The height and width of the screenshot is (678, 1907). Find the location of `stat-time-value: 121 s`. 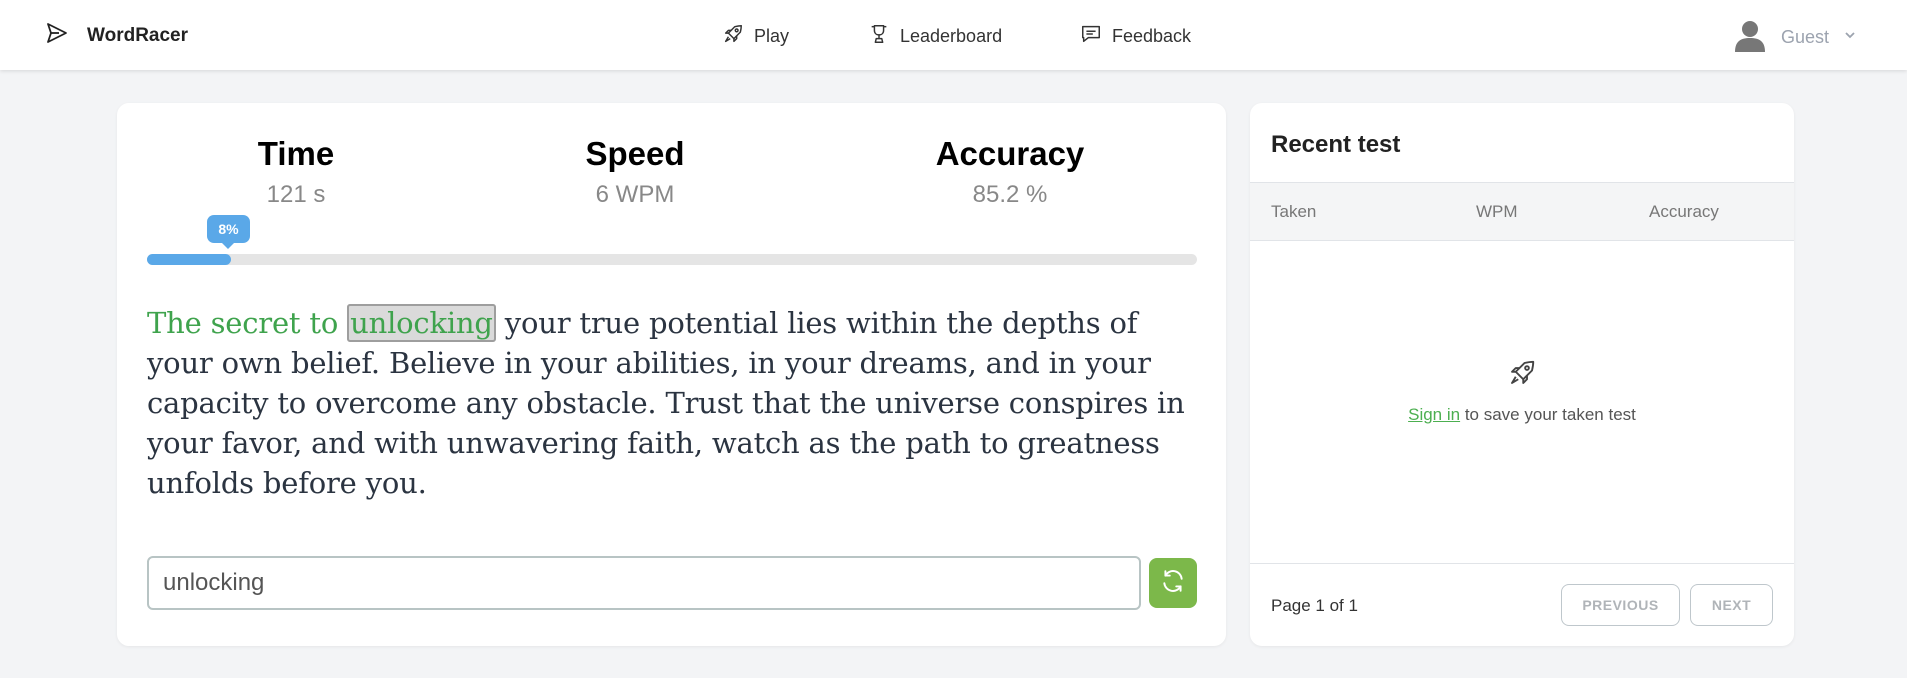

stat-time-value: 121 s is located at coordinates (296, 194).